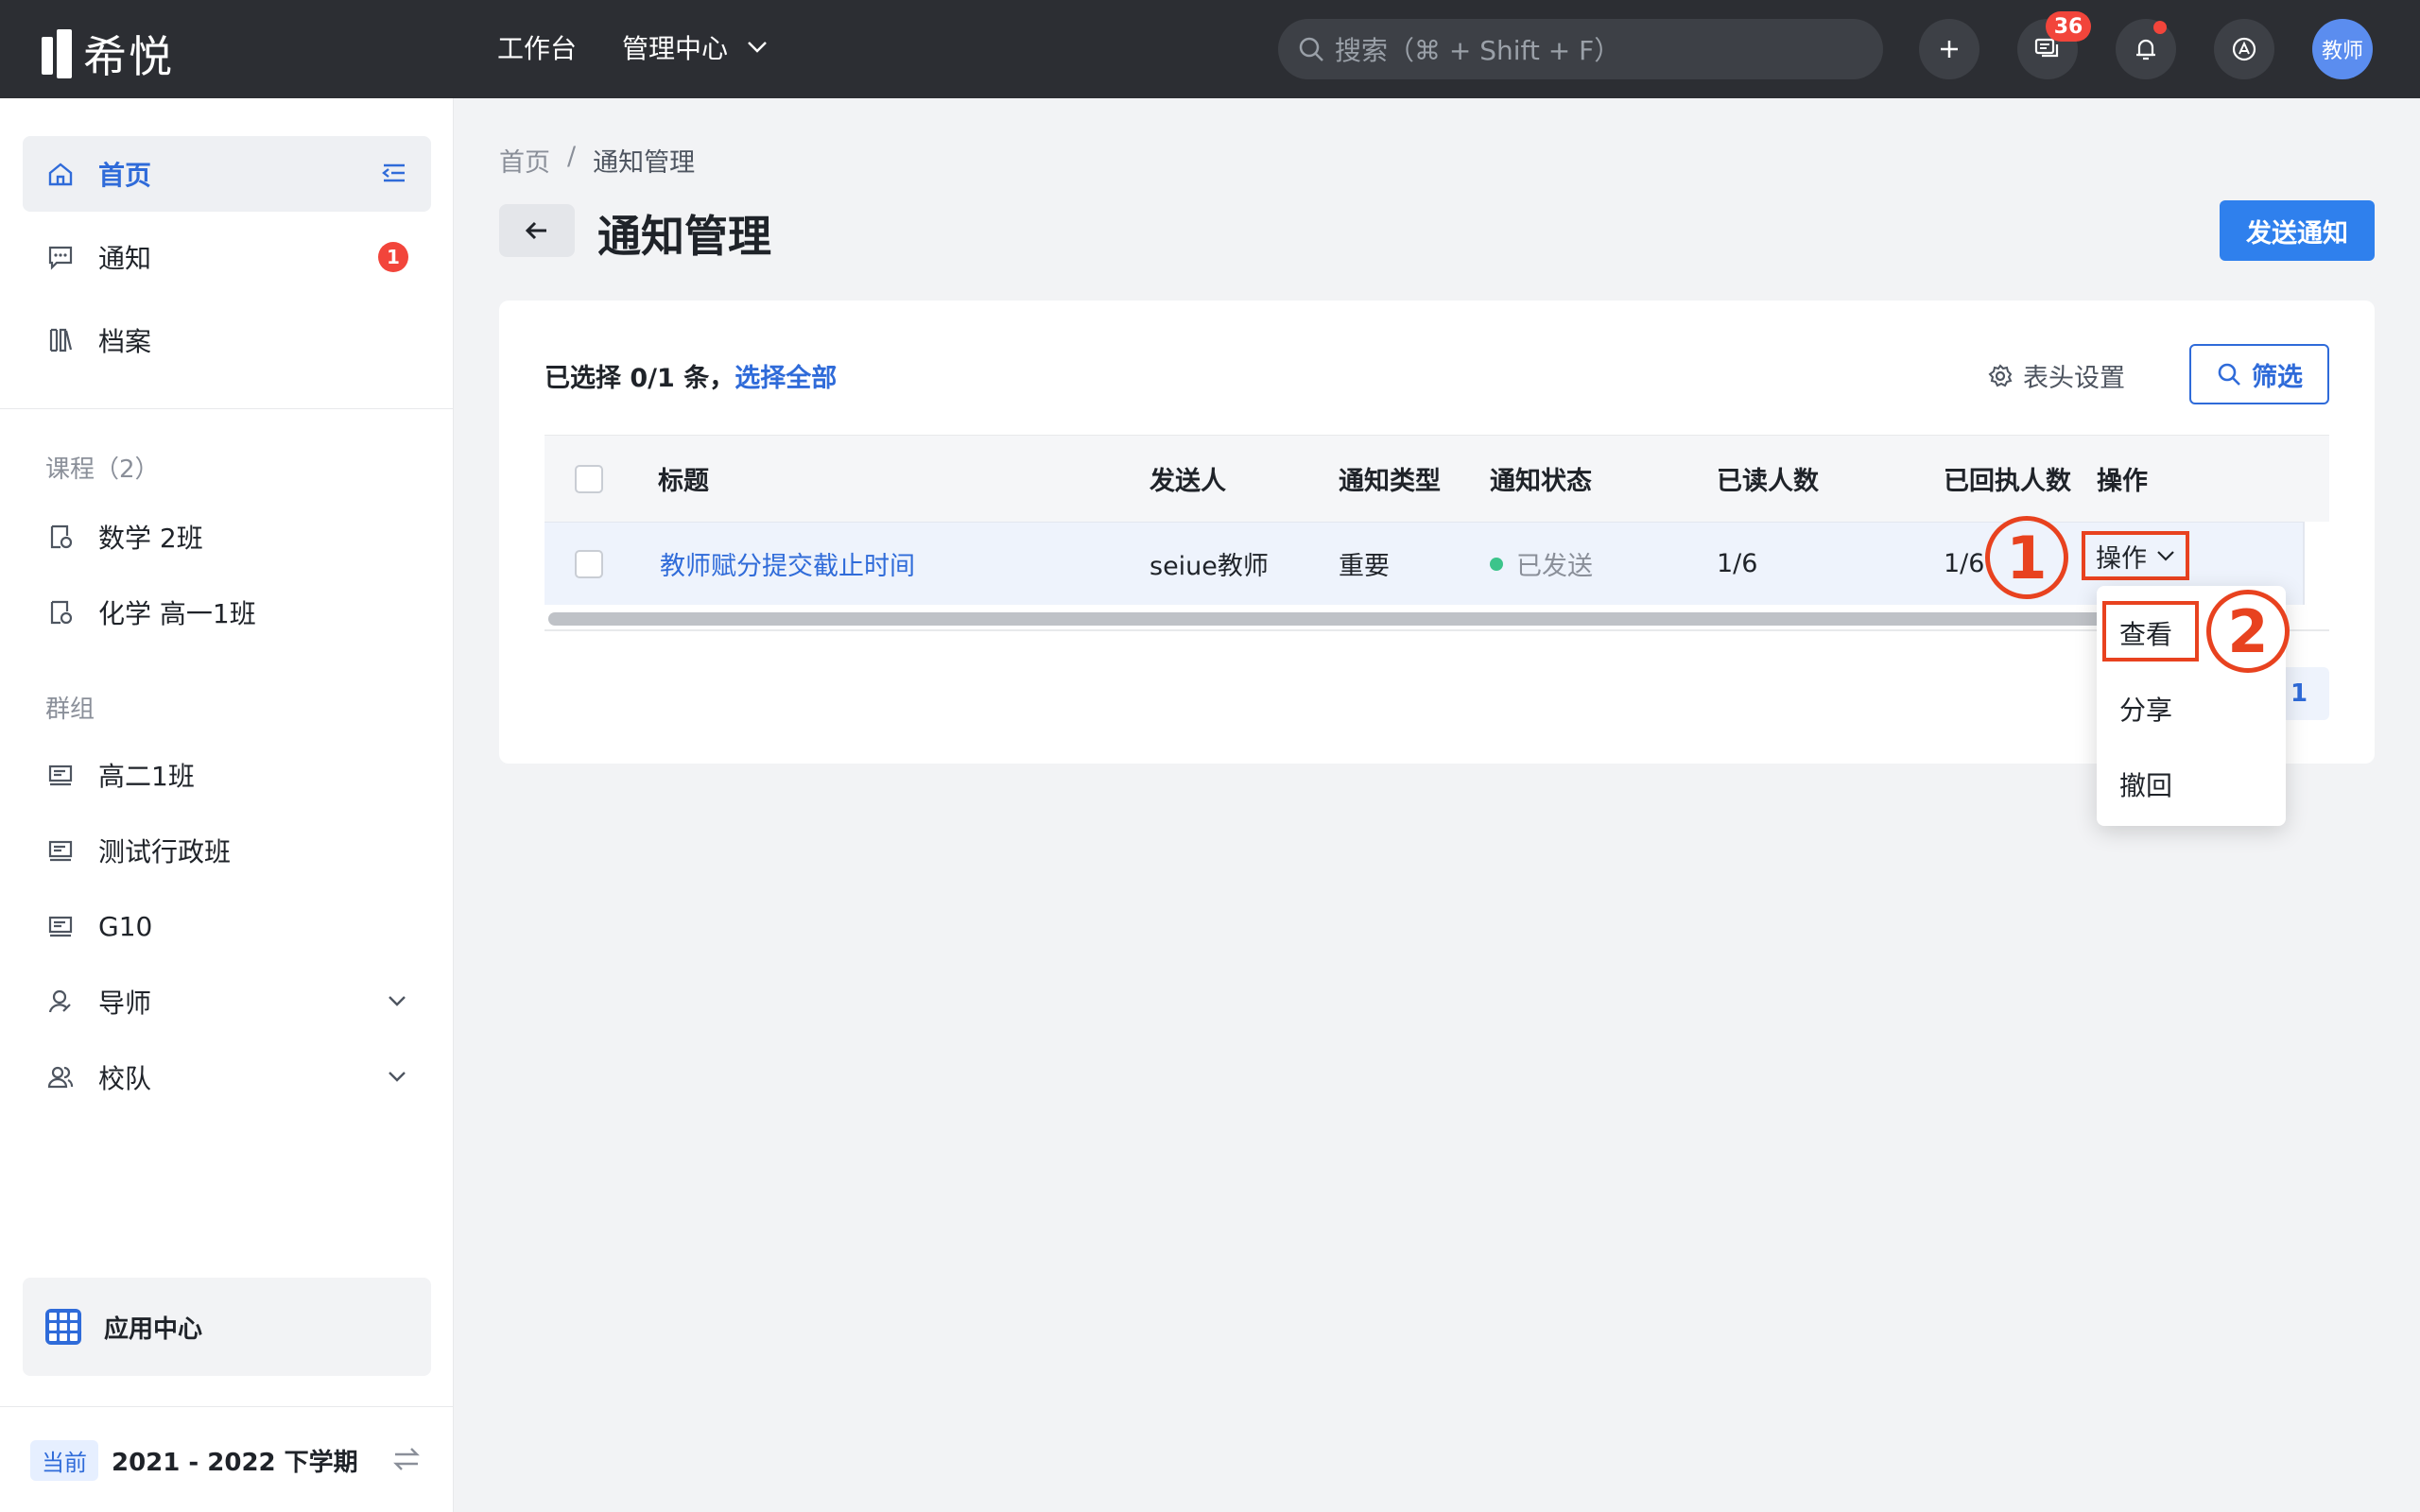  I want to click on page-title: 通知管理, so click(684, 236).